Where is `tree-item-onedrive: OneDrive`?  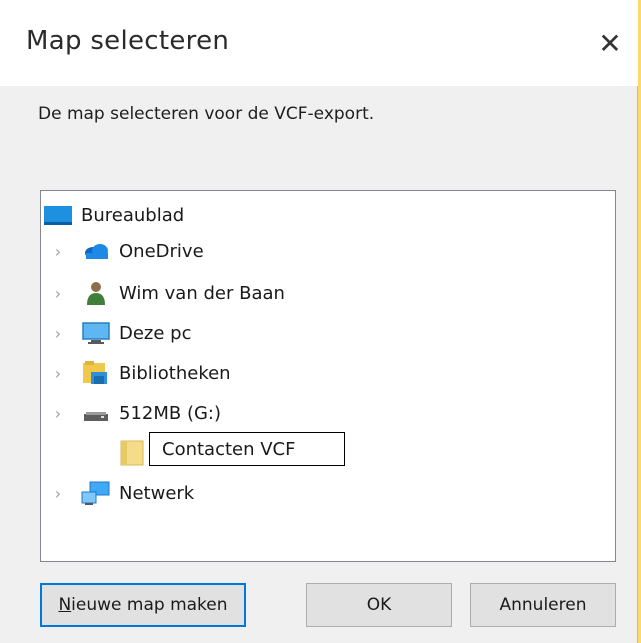 tree-item-onedrive: OneDrive is located at coordinates (142, 251).